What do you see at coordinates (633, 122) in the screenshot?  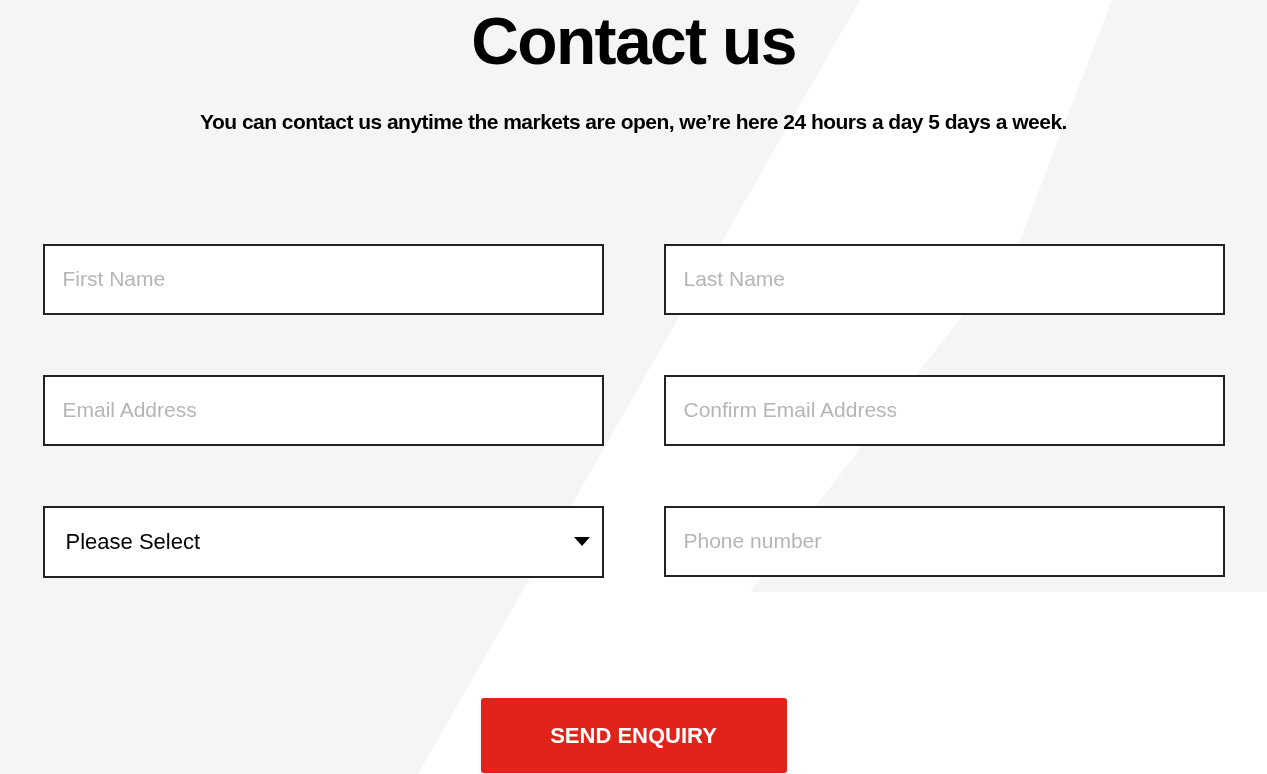 I see `subtitle: You can contact us anytime the markets are open, we’re here 24 hours a day 5 days a week.` at bounding box center [633, 122].